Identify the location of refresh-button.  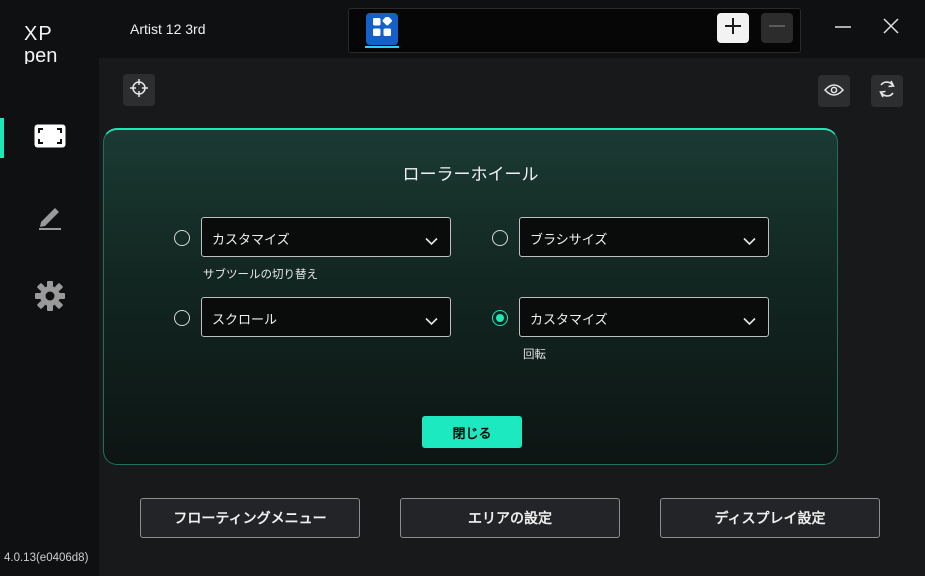
(887, 91).